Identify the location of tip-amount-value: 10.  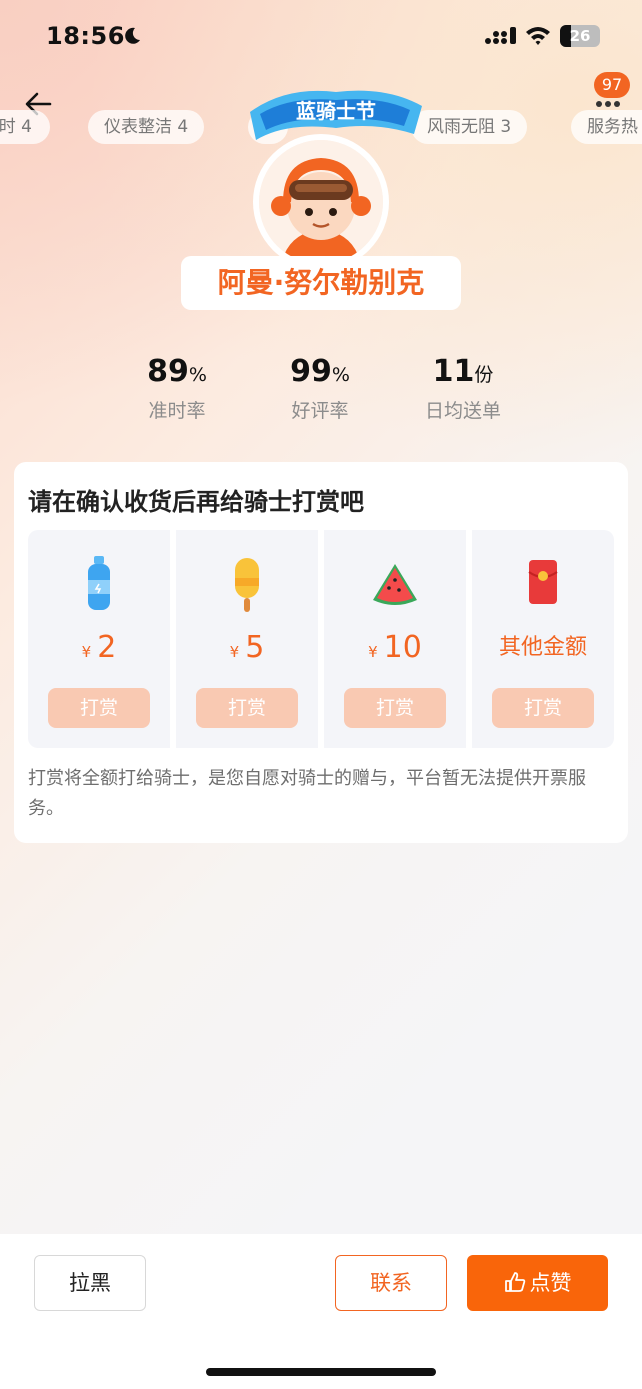
(402, 647).